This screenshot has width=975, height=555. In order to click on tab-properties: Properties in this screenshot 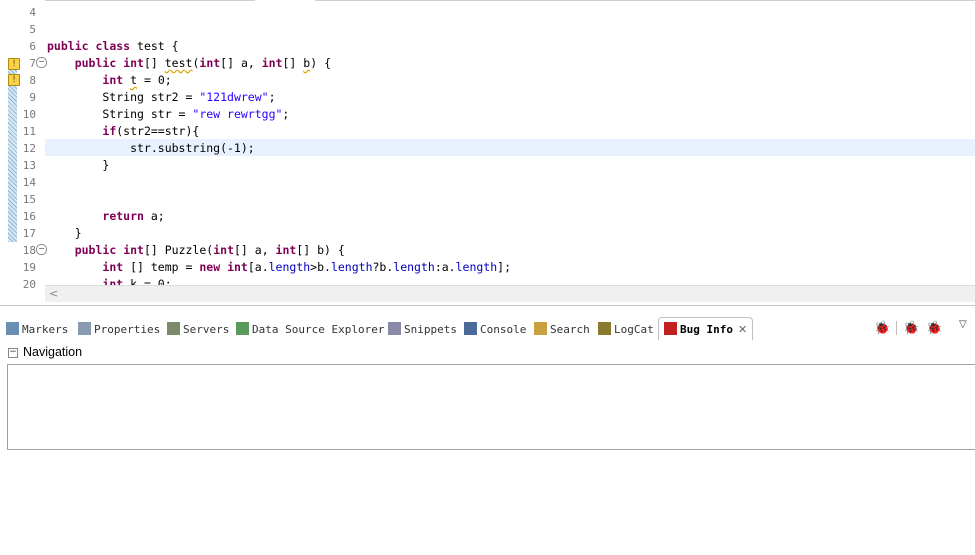, I will do `click(119, 330)`.